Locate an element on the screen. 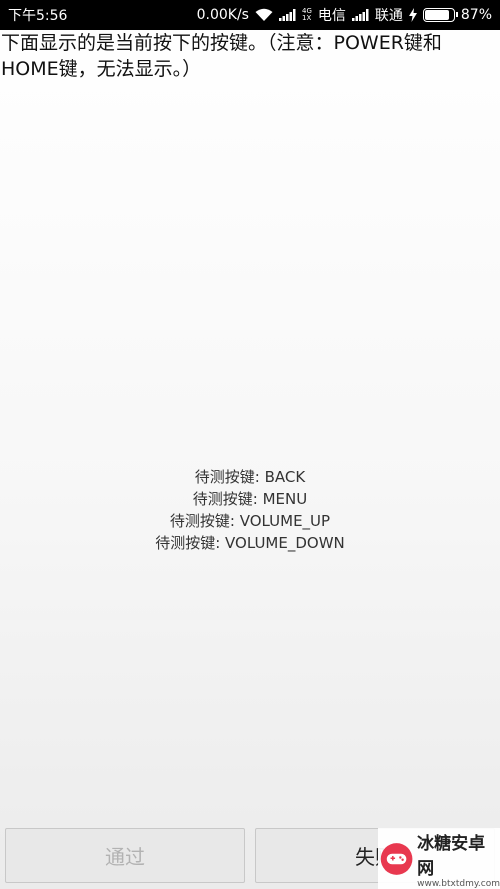  wifi-icon is located at coordinates (264, 14).